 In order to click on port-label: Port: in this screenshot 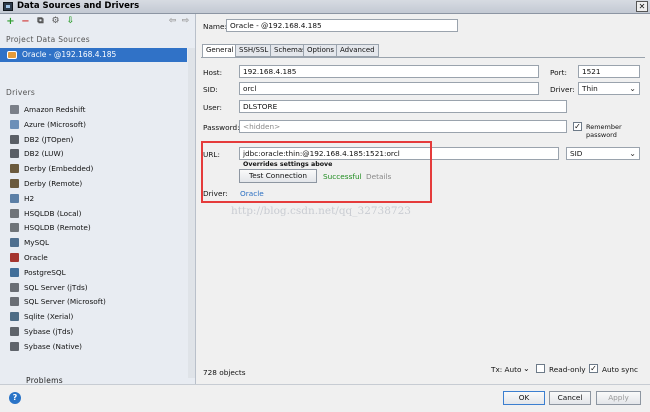, I will do `click(558, 72)`.